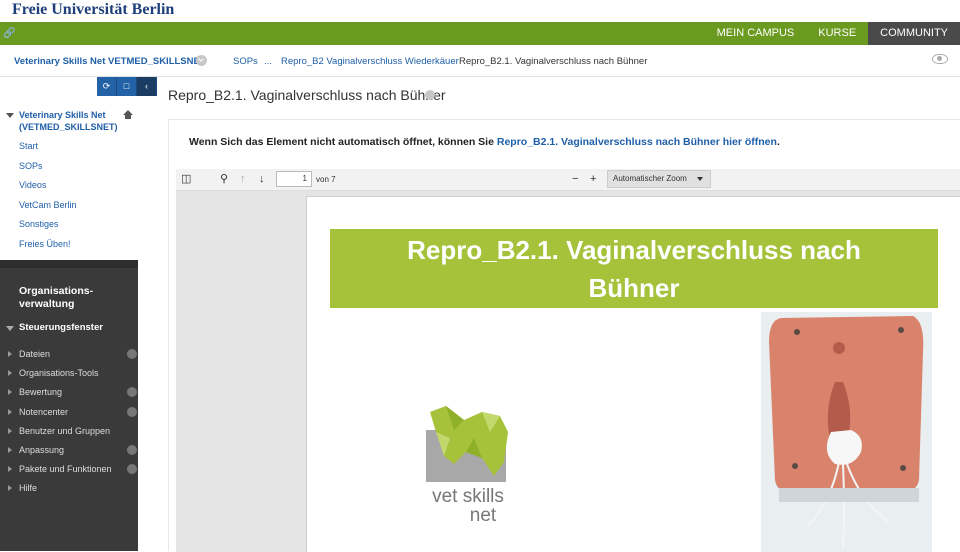  I want to click on link-icon: 🔗, so click(9, 33).